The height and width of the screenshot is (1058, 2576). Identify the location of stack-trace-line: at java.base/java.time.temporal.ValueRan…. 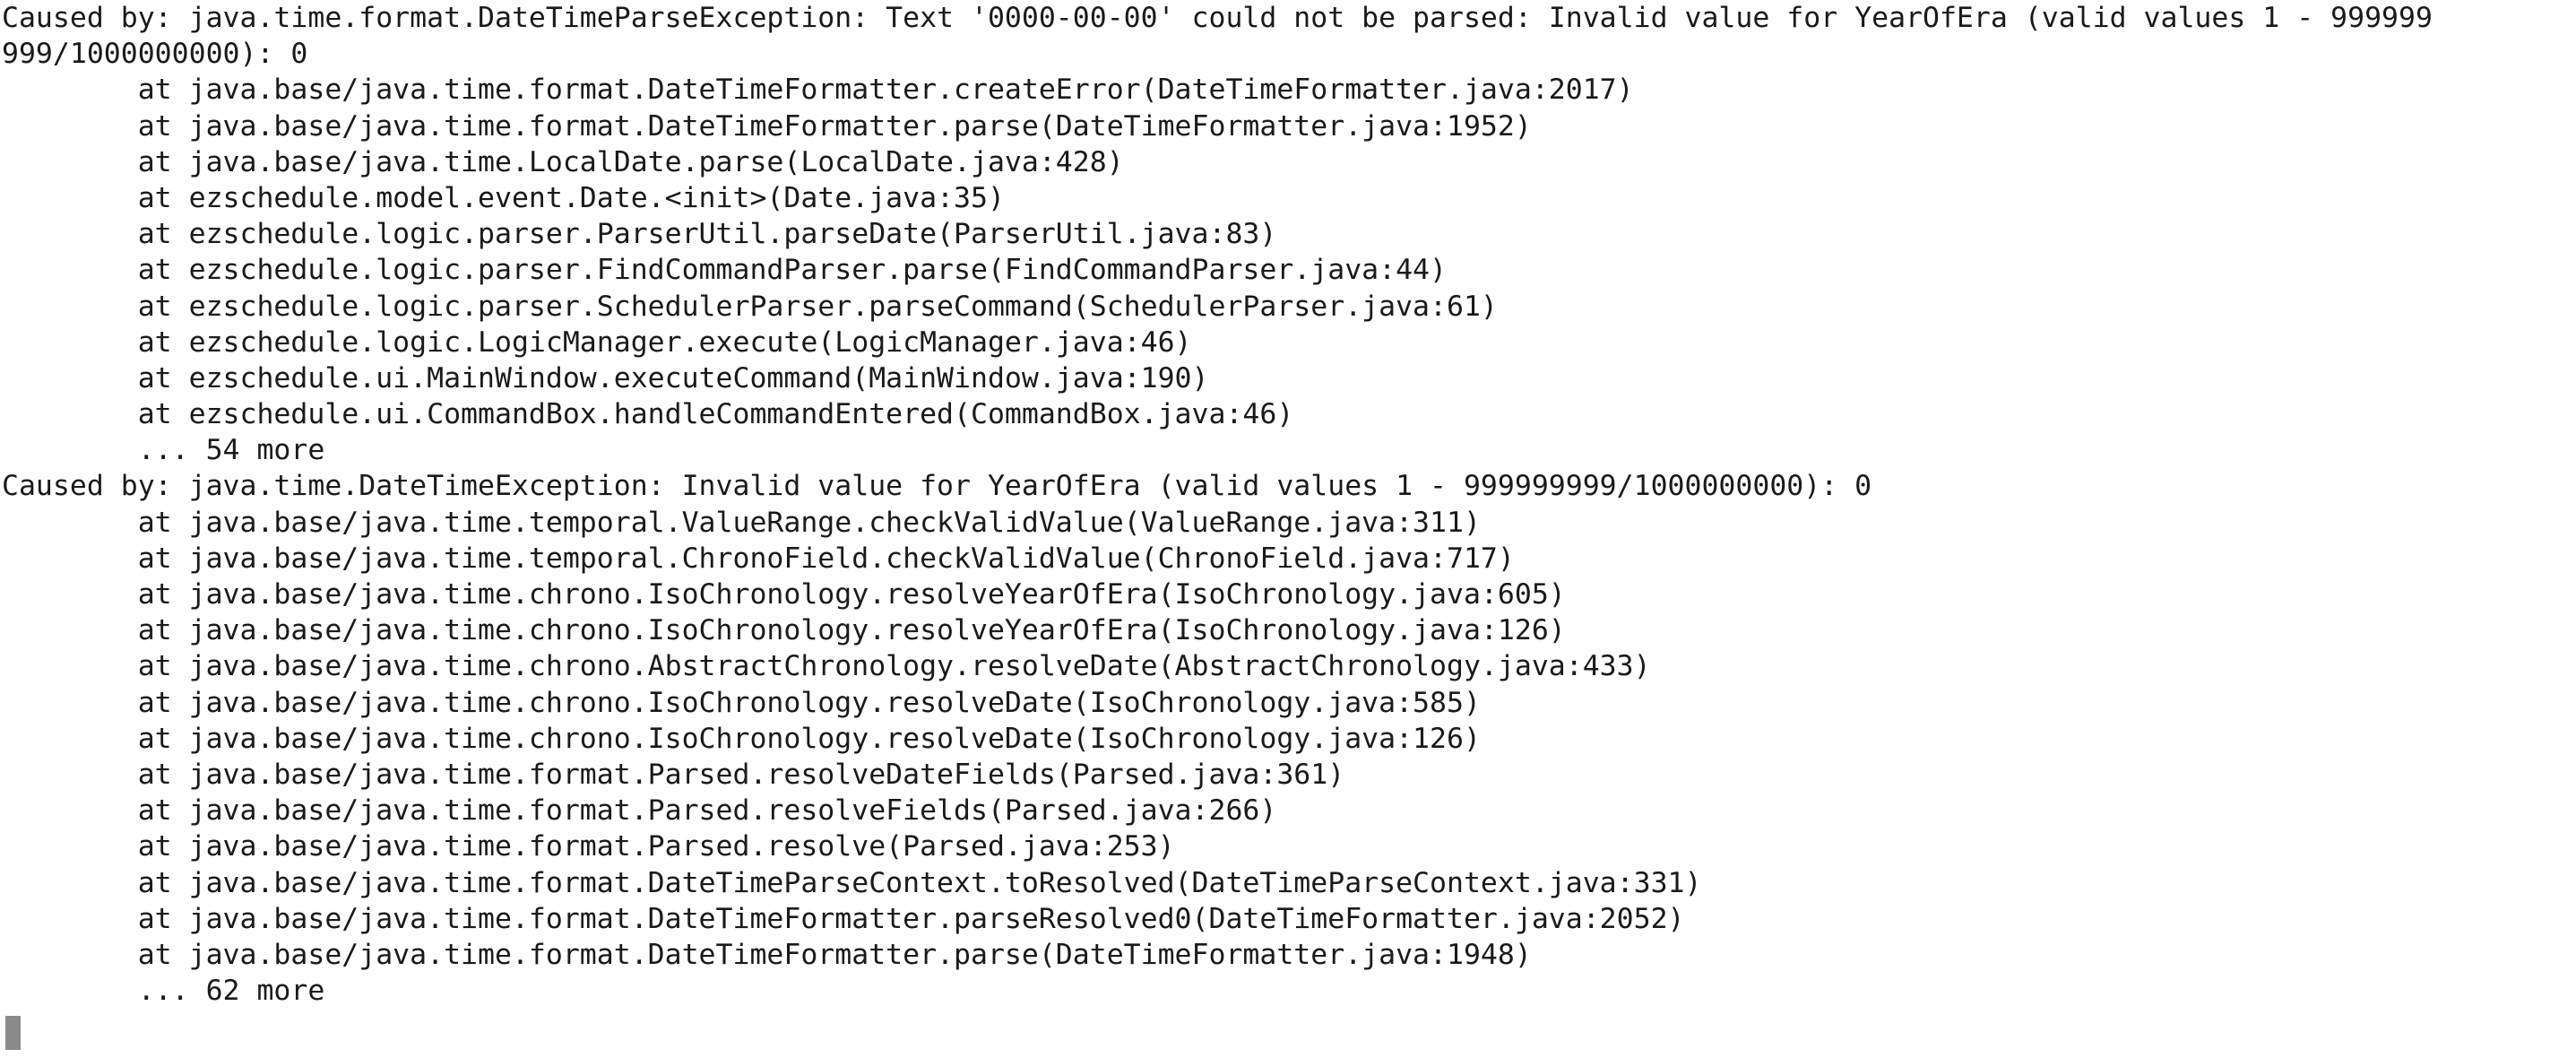
(741, 522).